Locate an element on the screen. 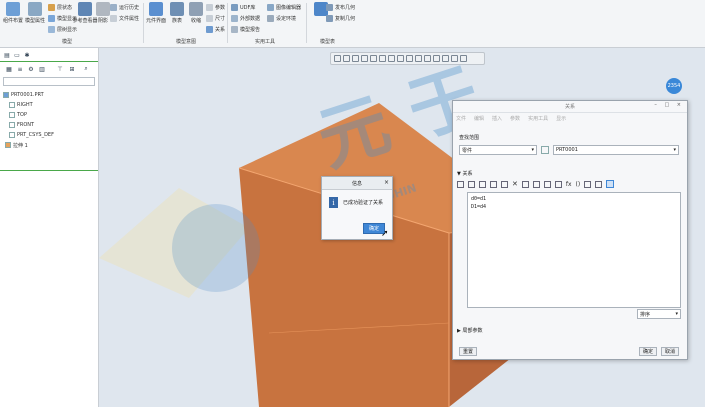 This screenshot has height=407, width=705. ribbon-button-1: 组件布置 is located at coordinates (13, 13).